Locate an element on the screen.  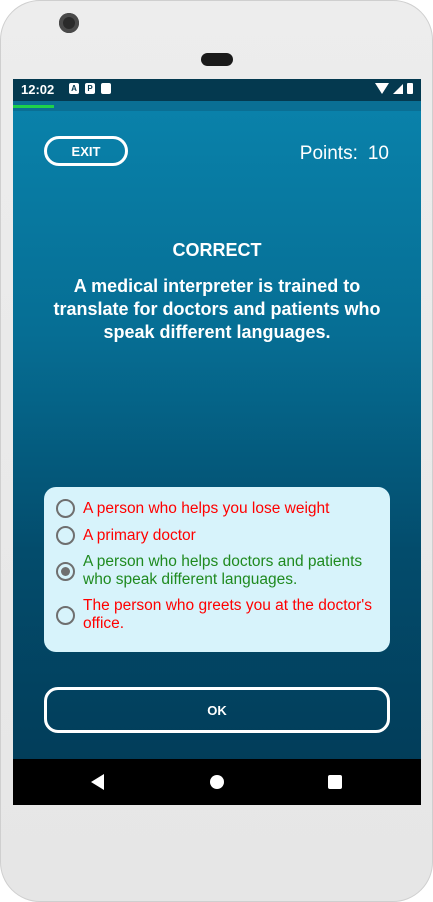
home-icon is located at coordinates (217, 782).